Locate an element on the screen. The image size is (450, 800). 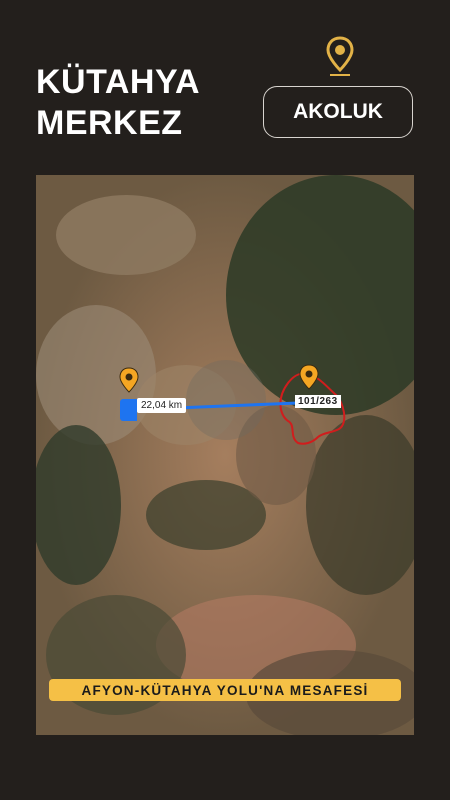
watermark-logo is located at coordinates (226, 400).